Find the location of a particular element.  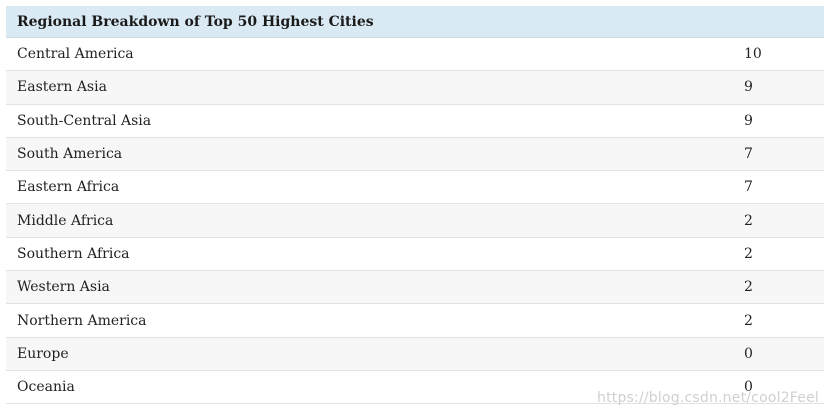

table-row: Northern America 2 is located at coordinates (415, 321).